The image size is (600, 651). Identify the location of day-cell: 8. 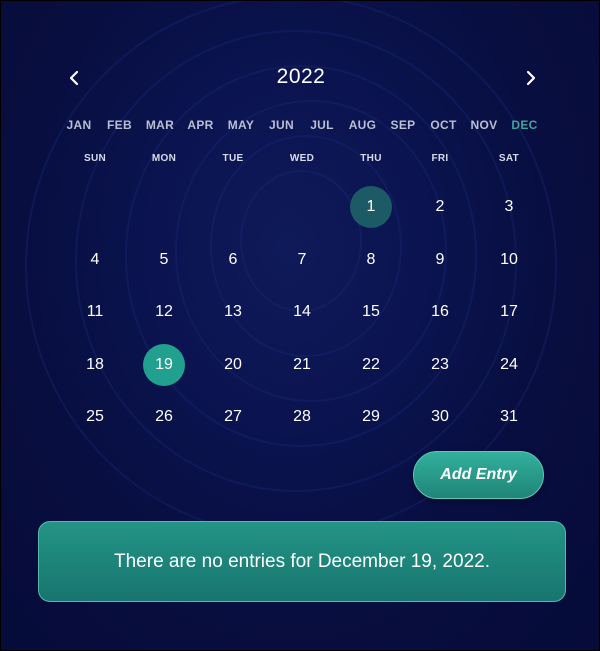
(371, 260).